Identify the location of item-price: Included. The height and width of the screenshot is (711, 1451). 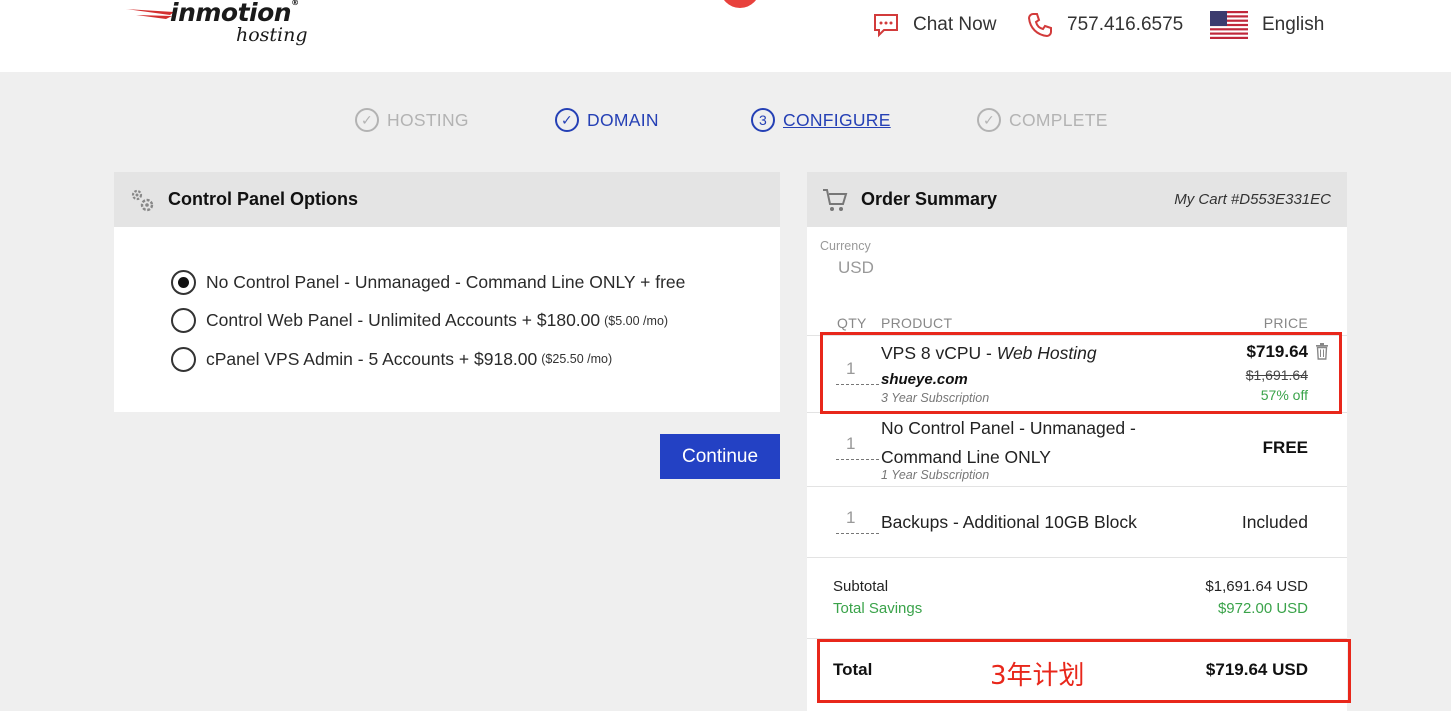
(1274, 522).